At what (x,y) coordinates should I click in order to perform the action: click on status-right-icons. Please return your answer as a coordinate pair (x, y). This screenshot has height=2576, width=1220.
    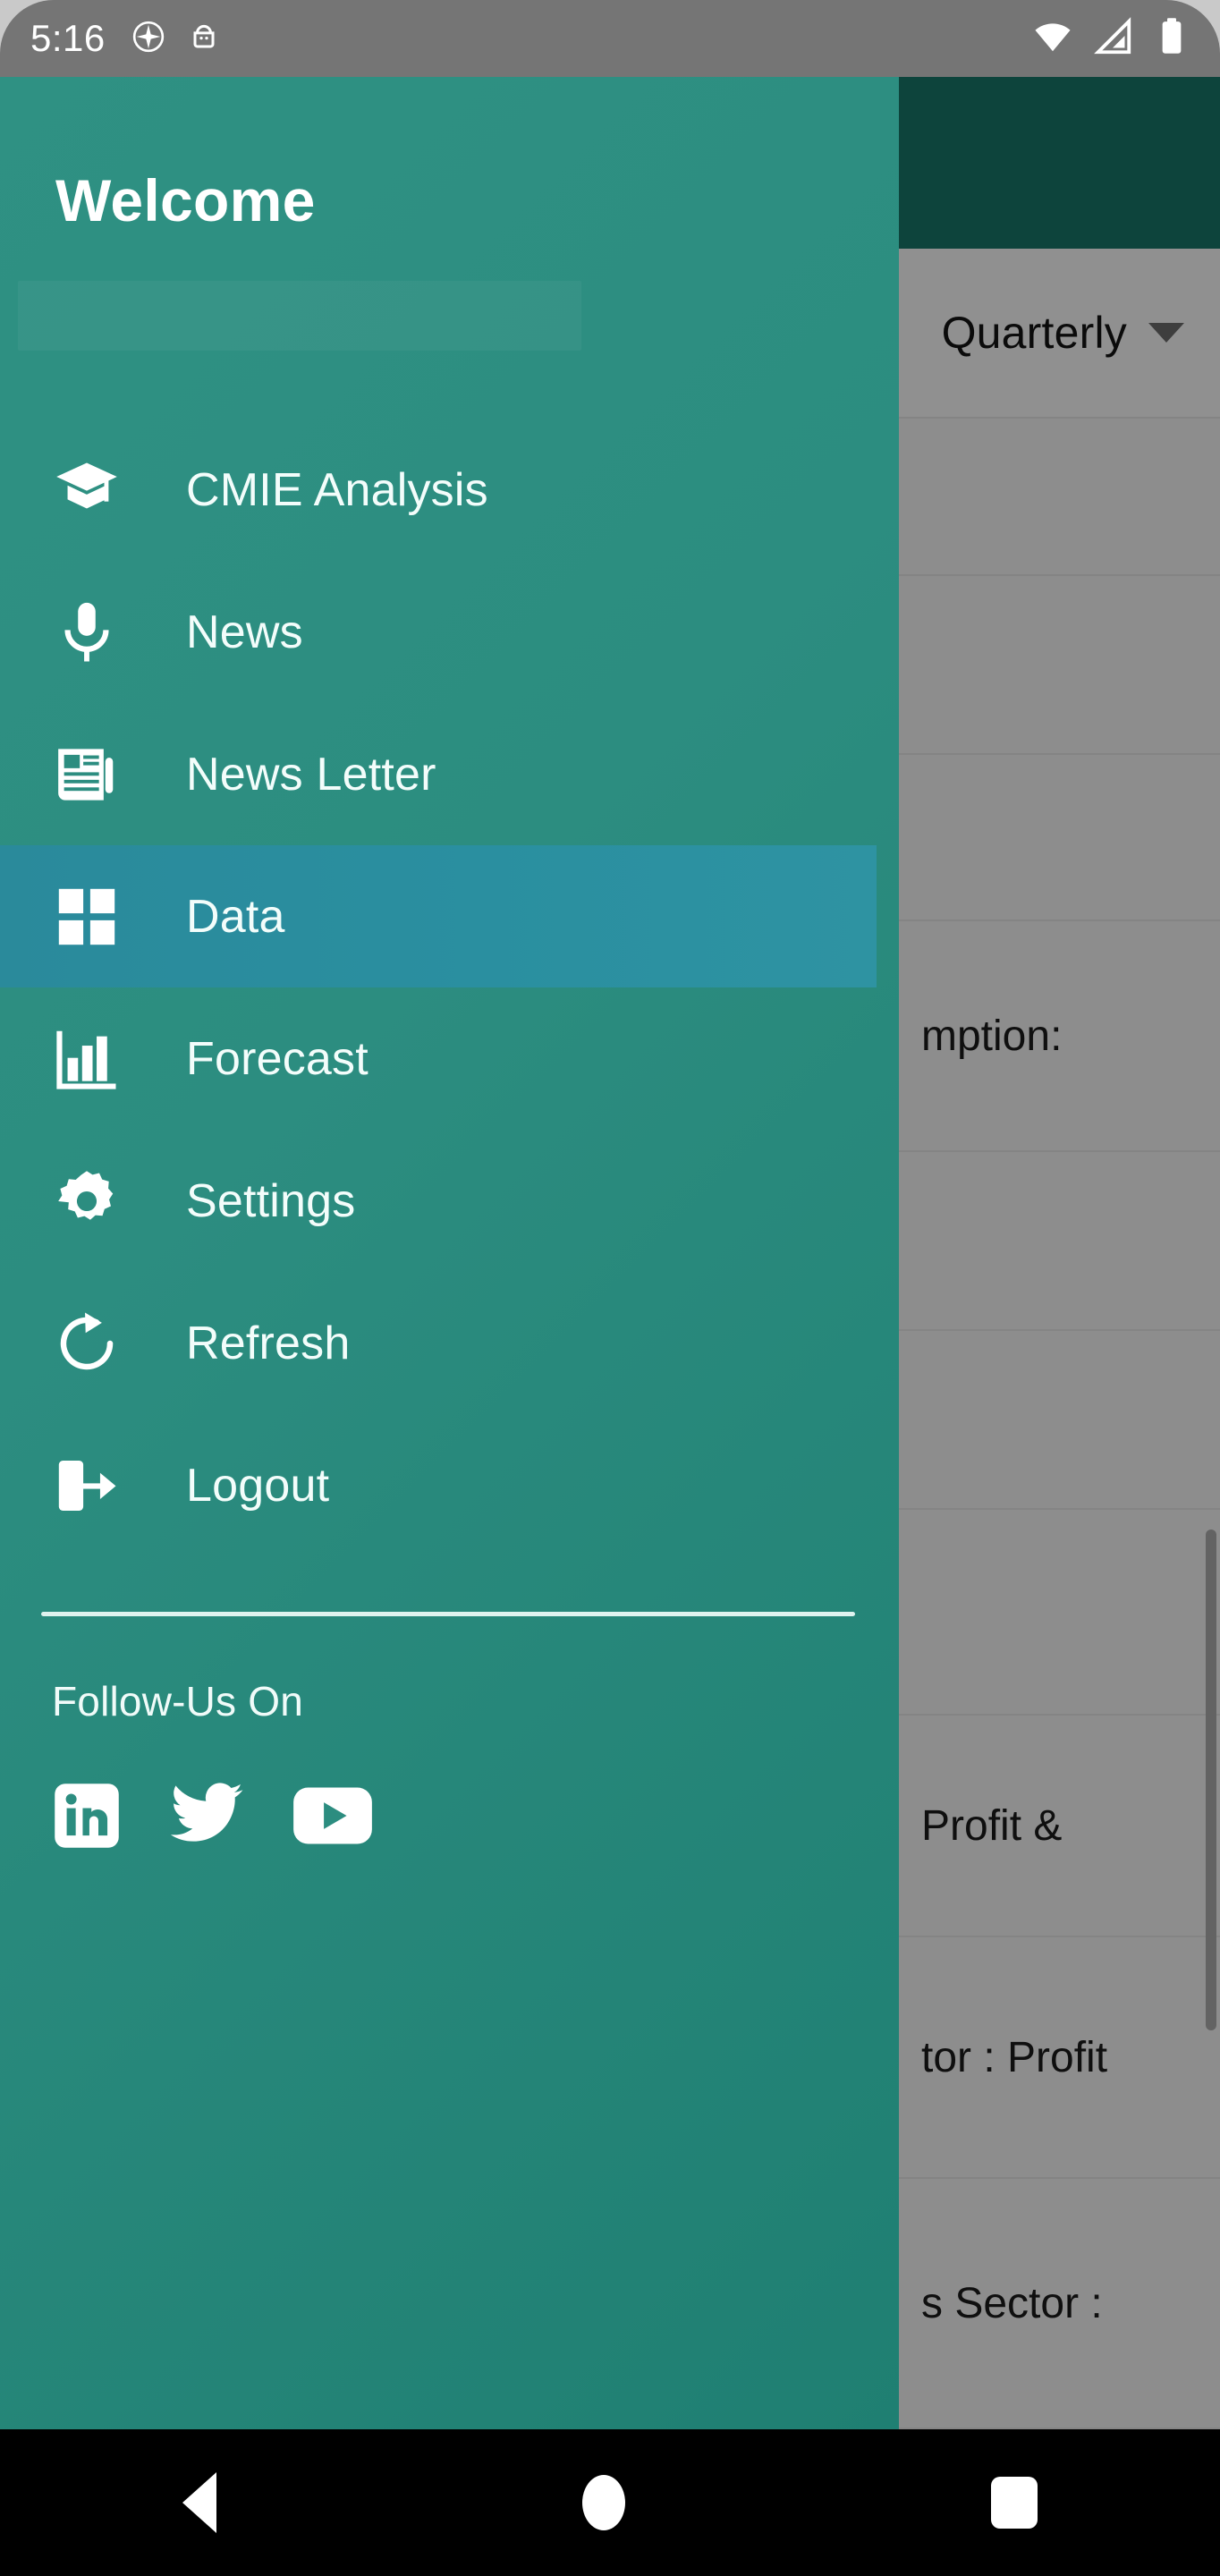
    Looking at the image, I should click on (1111, 39).